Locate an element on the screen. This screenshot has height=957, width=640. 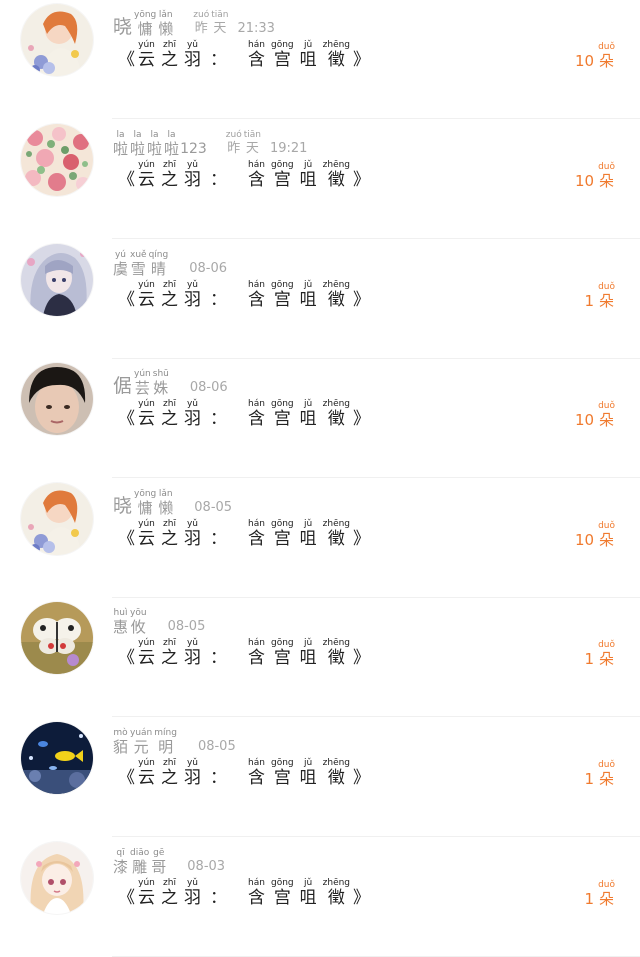
user-name-line: qī 漆 diāo 雕 gē 哥 08-03 is located at coordinates (168, 861).